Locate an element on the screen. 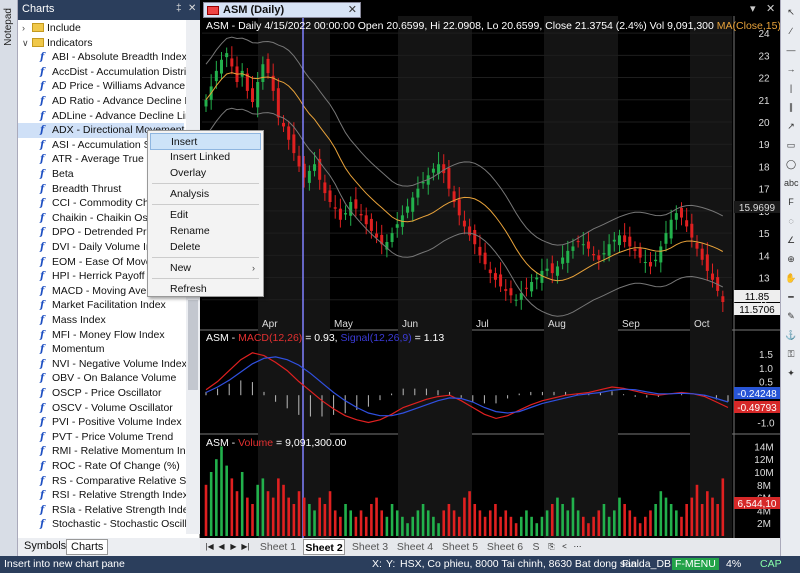  expand-icon: ∨ is located at coordinates (27, 43).